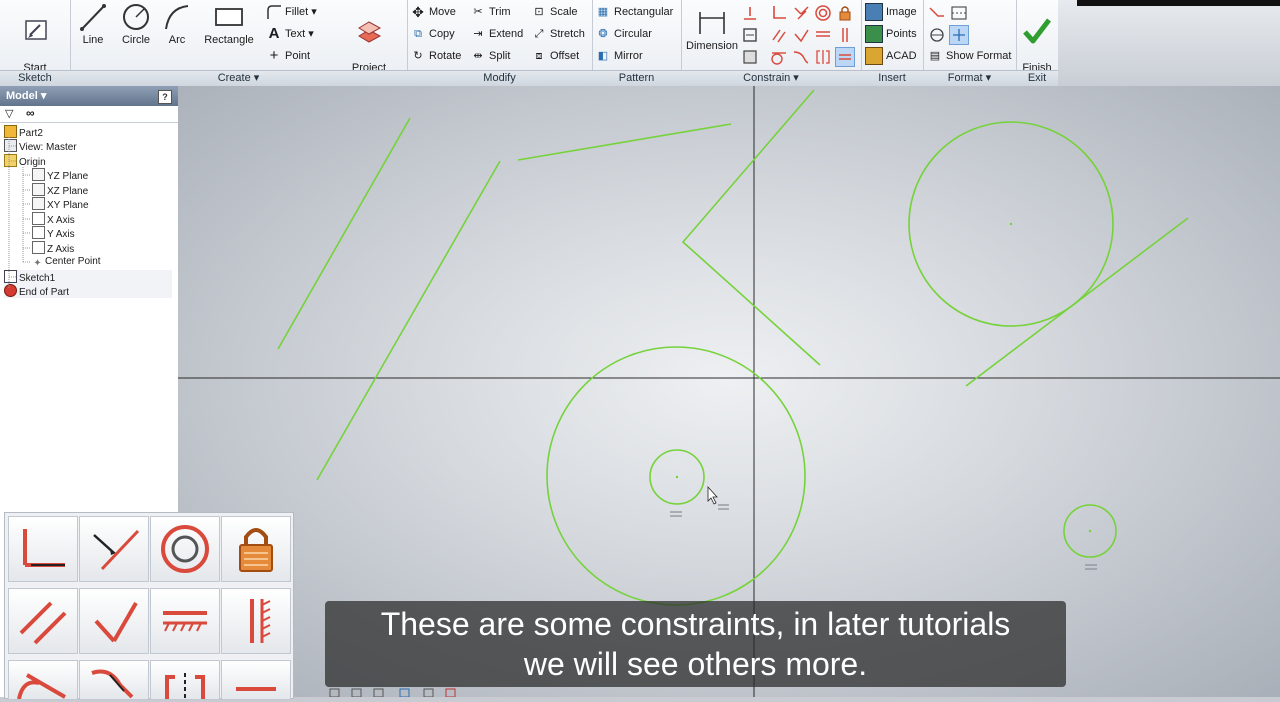 The image size is (1280, 702). I want to click on perpendicular-constraint-button, so click(114, 621).